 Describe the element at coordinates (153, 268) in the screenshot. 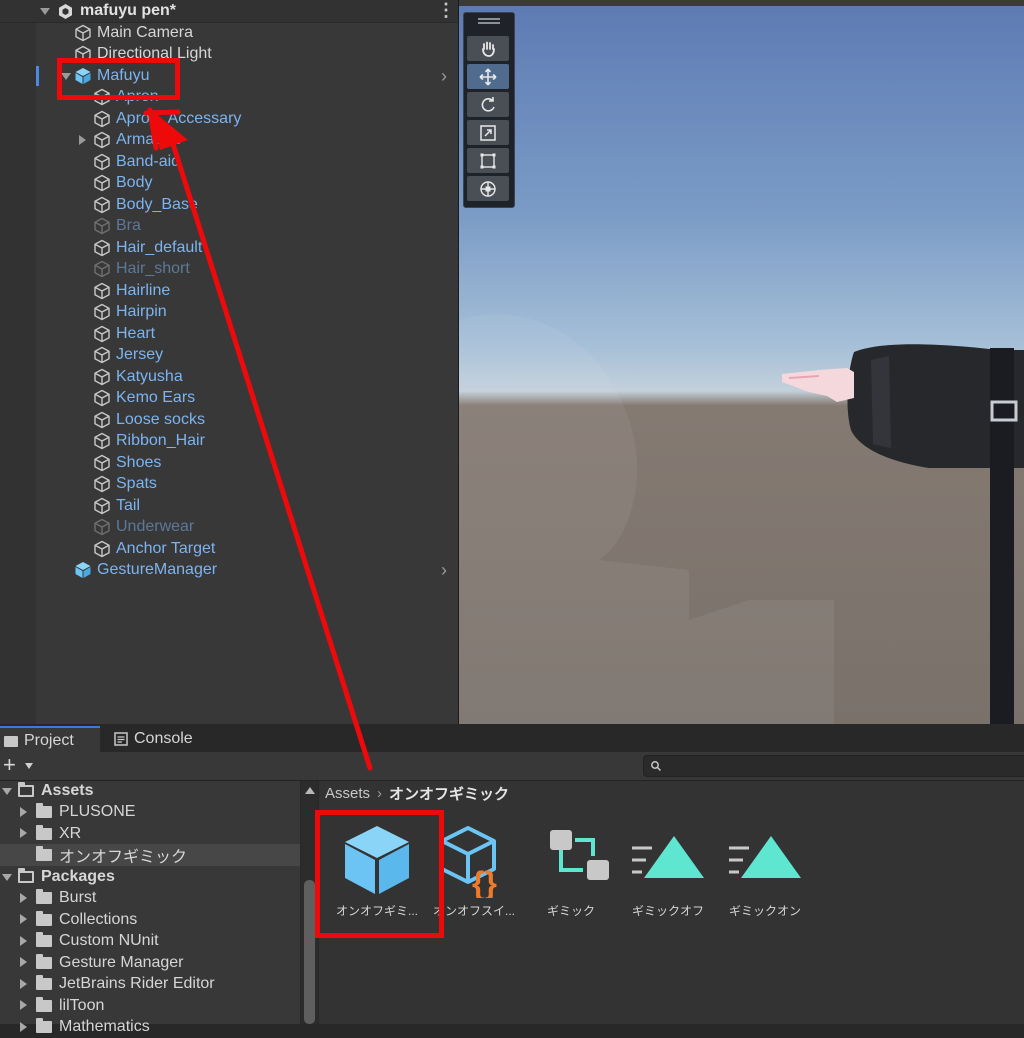

I see `hierarchy-item-label: Hair_short` at that location.